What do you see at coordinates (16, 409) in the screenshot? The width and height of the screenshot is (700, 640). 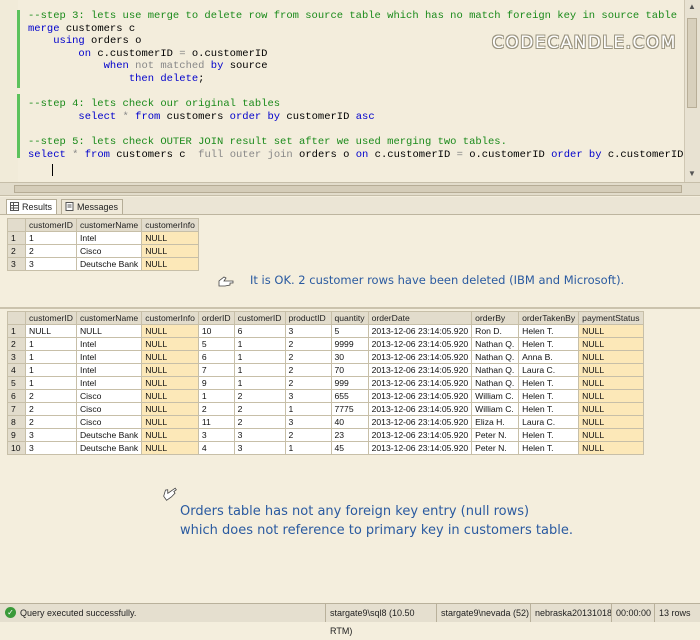 I see `row-number: 7` at bounding box center [16, 409].